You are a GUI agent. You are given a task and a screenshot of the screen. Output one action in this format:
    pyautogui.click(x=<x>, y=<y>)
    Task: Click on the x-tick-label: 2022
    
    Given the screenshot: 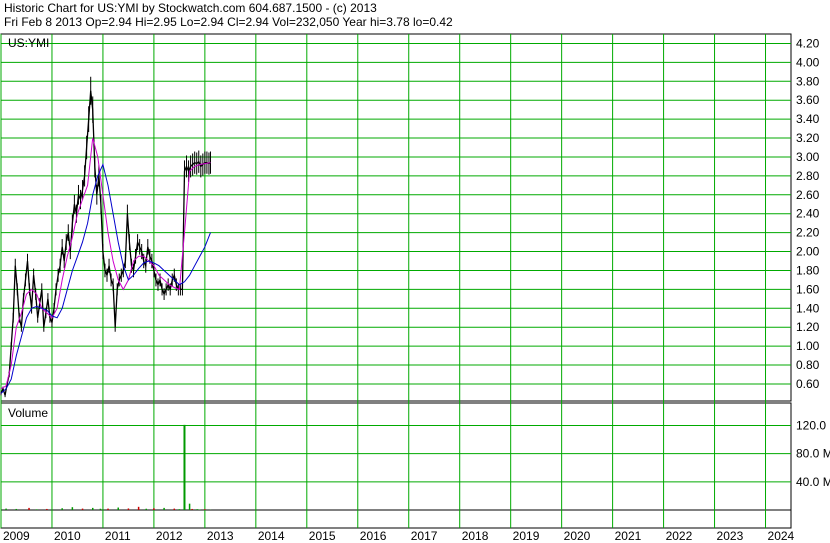 What is the action you would take?
    pyautogui.click(x=679, y=536)
    